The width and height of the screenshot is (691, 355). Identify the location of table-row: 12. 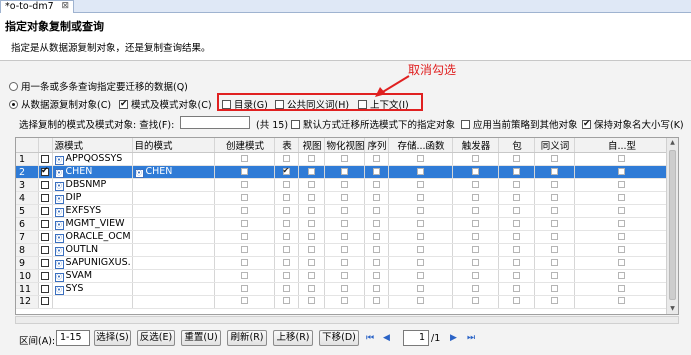
(342, 302).